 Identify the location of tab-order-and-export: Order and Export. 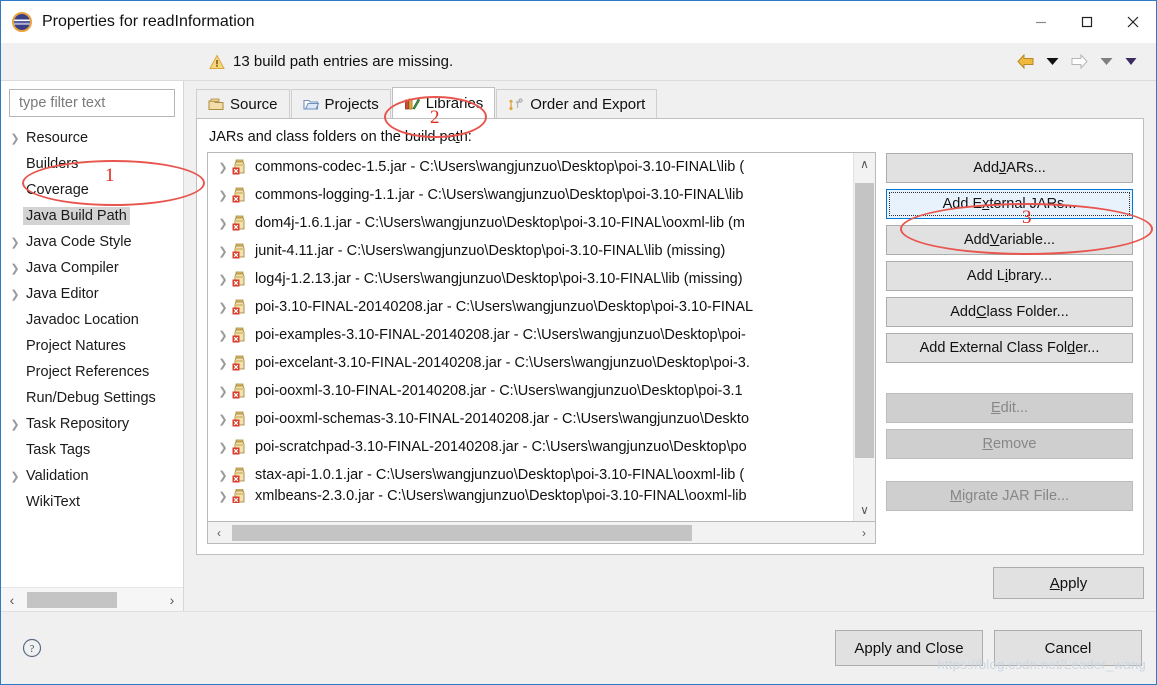
(577, 103).